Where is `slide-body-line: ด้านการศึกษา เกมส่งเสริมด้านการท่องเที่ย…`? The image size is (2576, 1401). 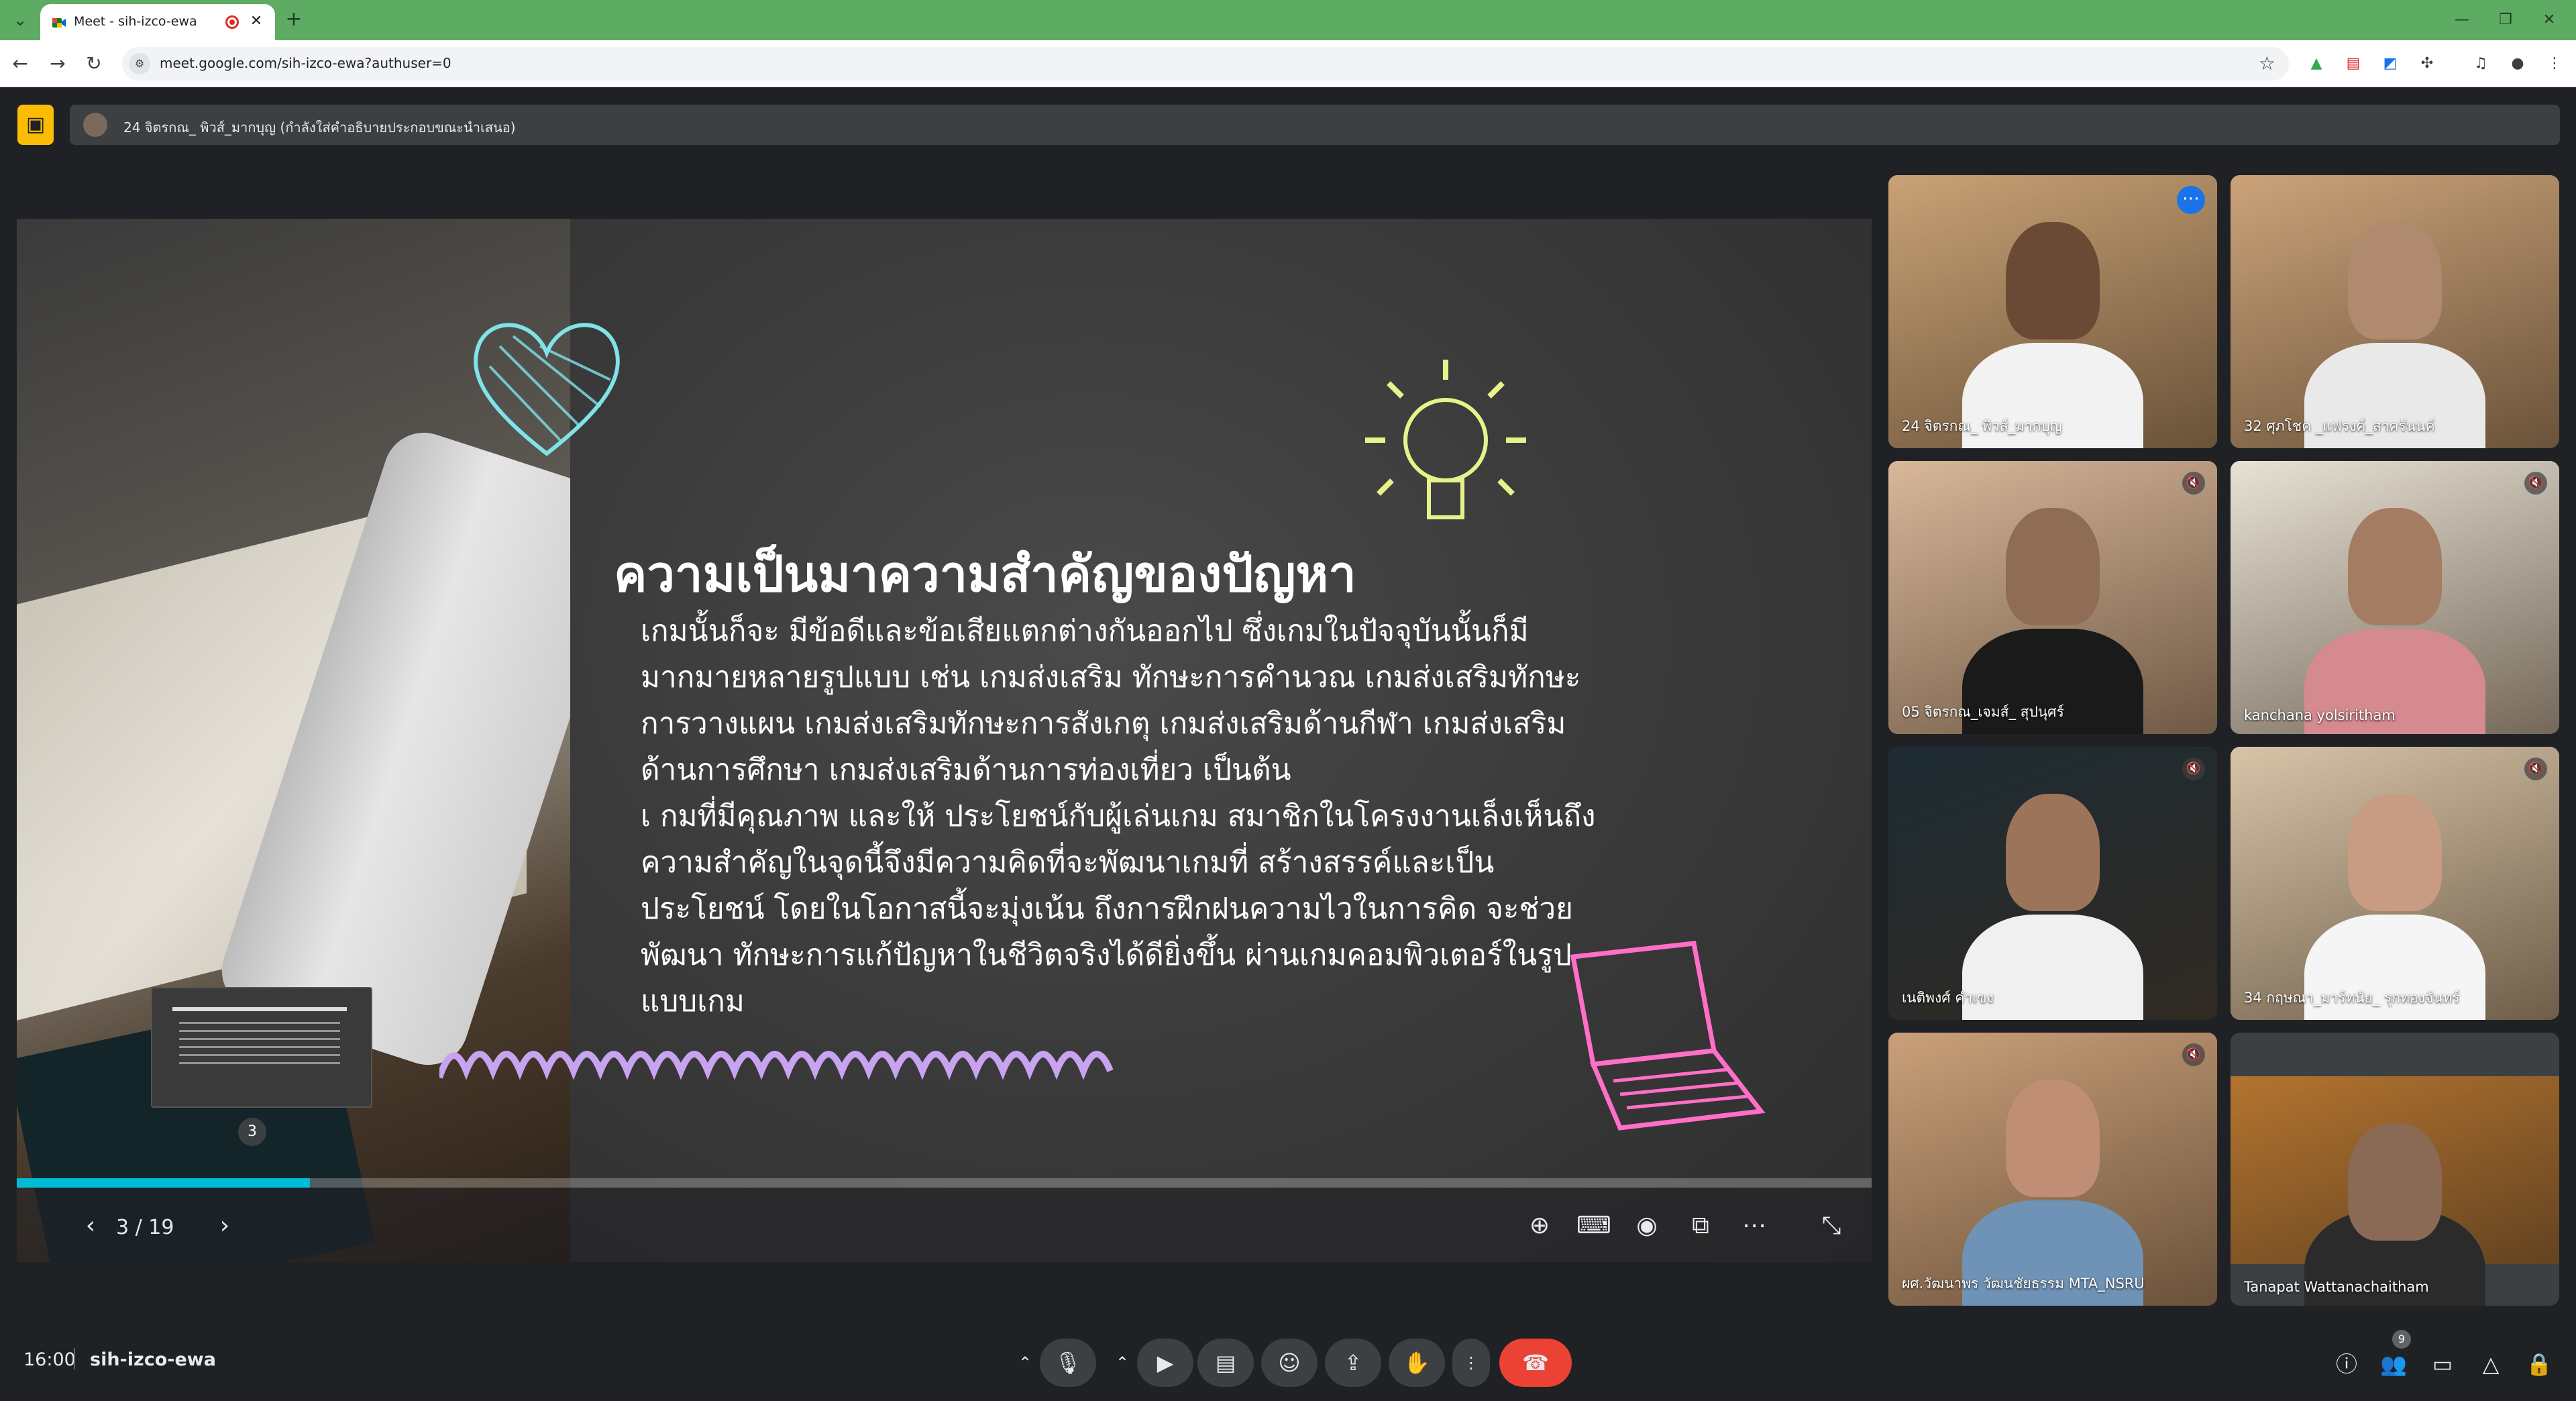
slide-body-line: ด้านการศึกษา เกมส่งเสริมด้านการท่องเที่ย… is located at coordinates (966, 770).